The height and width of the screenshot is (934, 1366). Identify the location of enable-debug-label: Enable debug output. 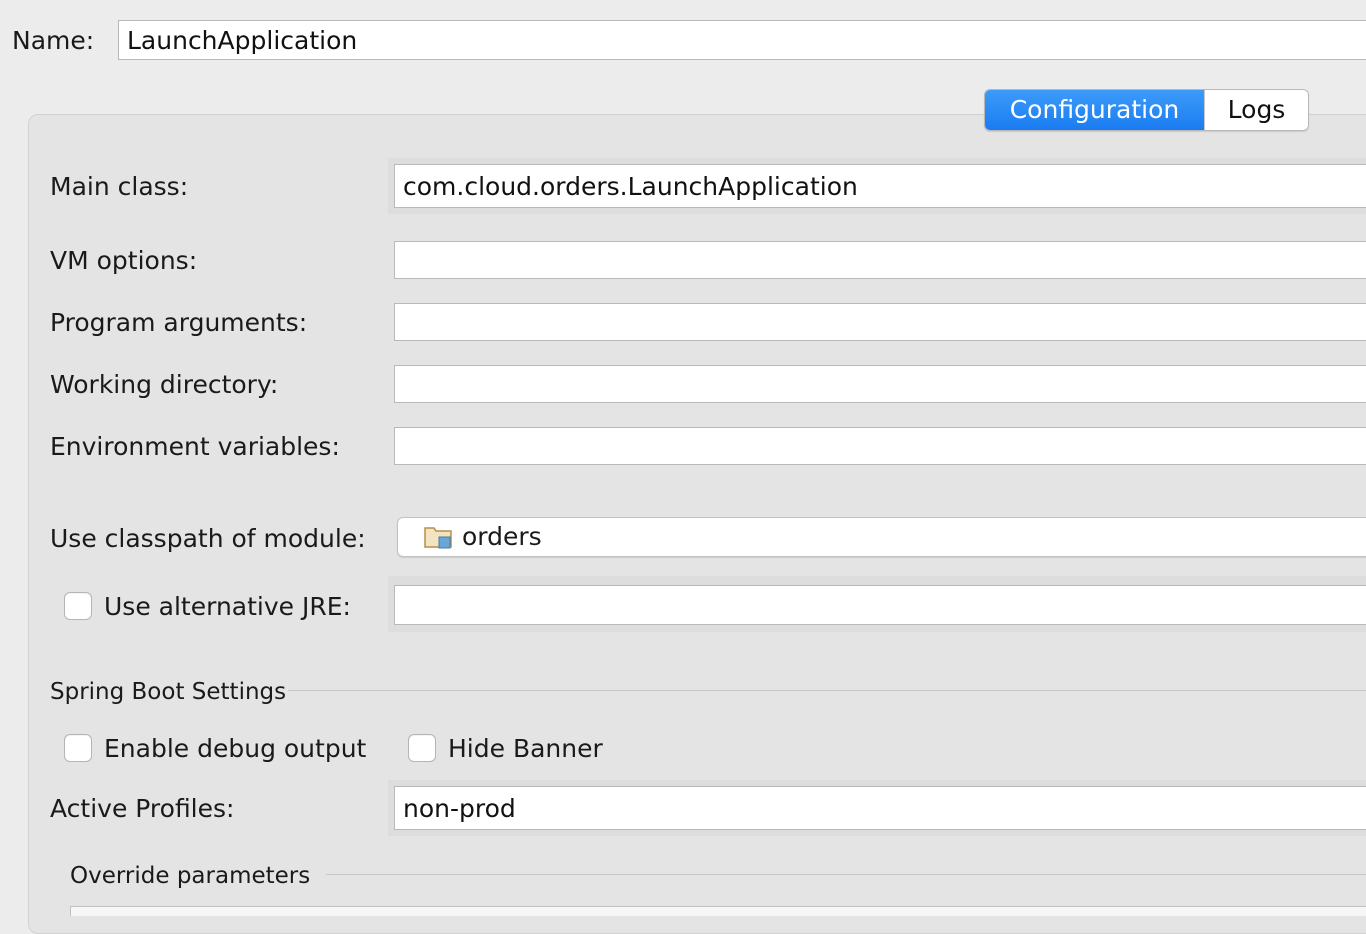
(235, 748).